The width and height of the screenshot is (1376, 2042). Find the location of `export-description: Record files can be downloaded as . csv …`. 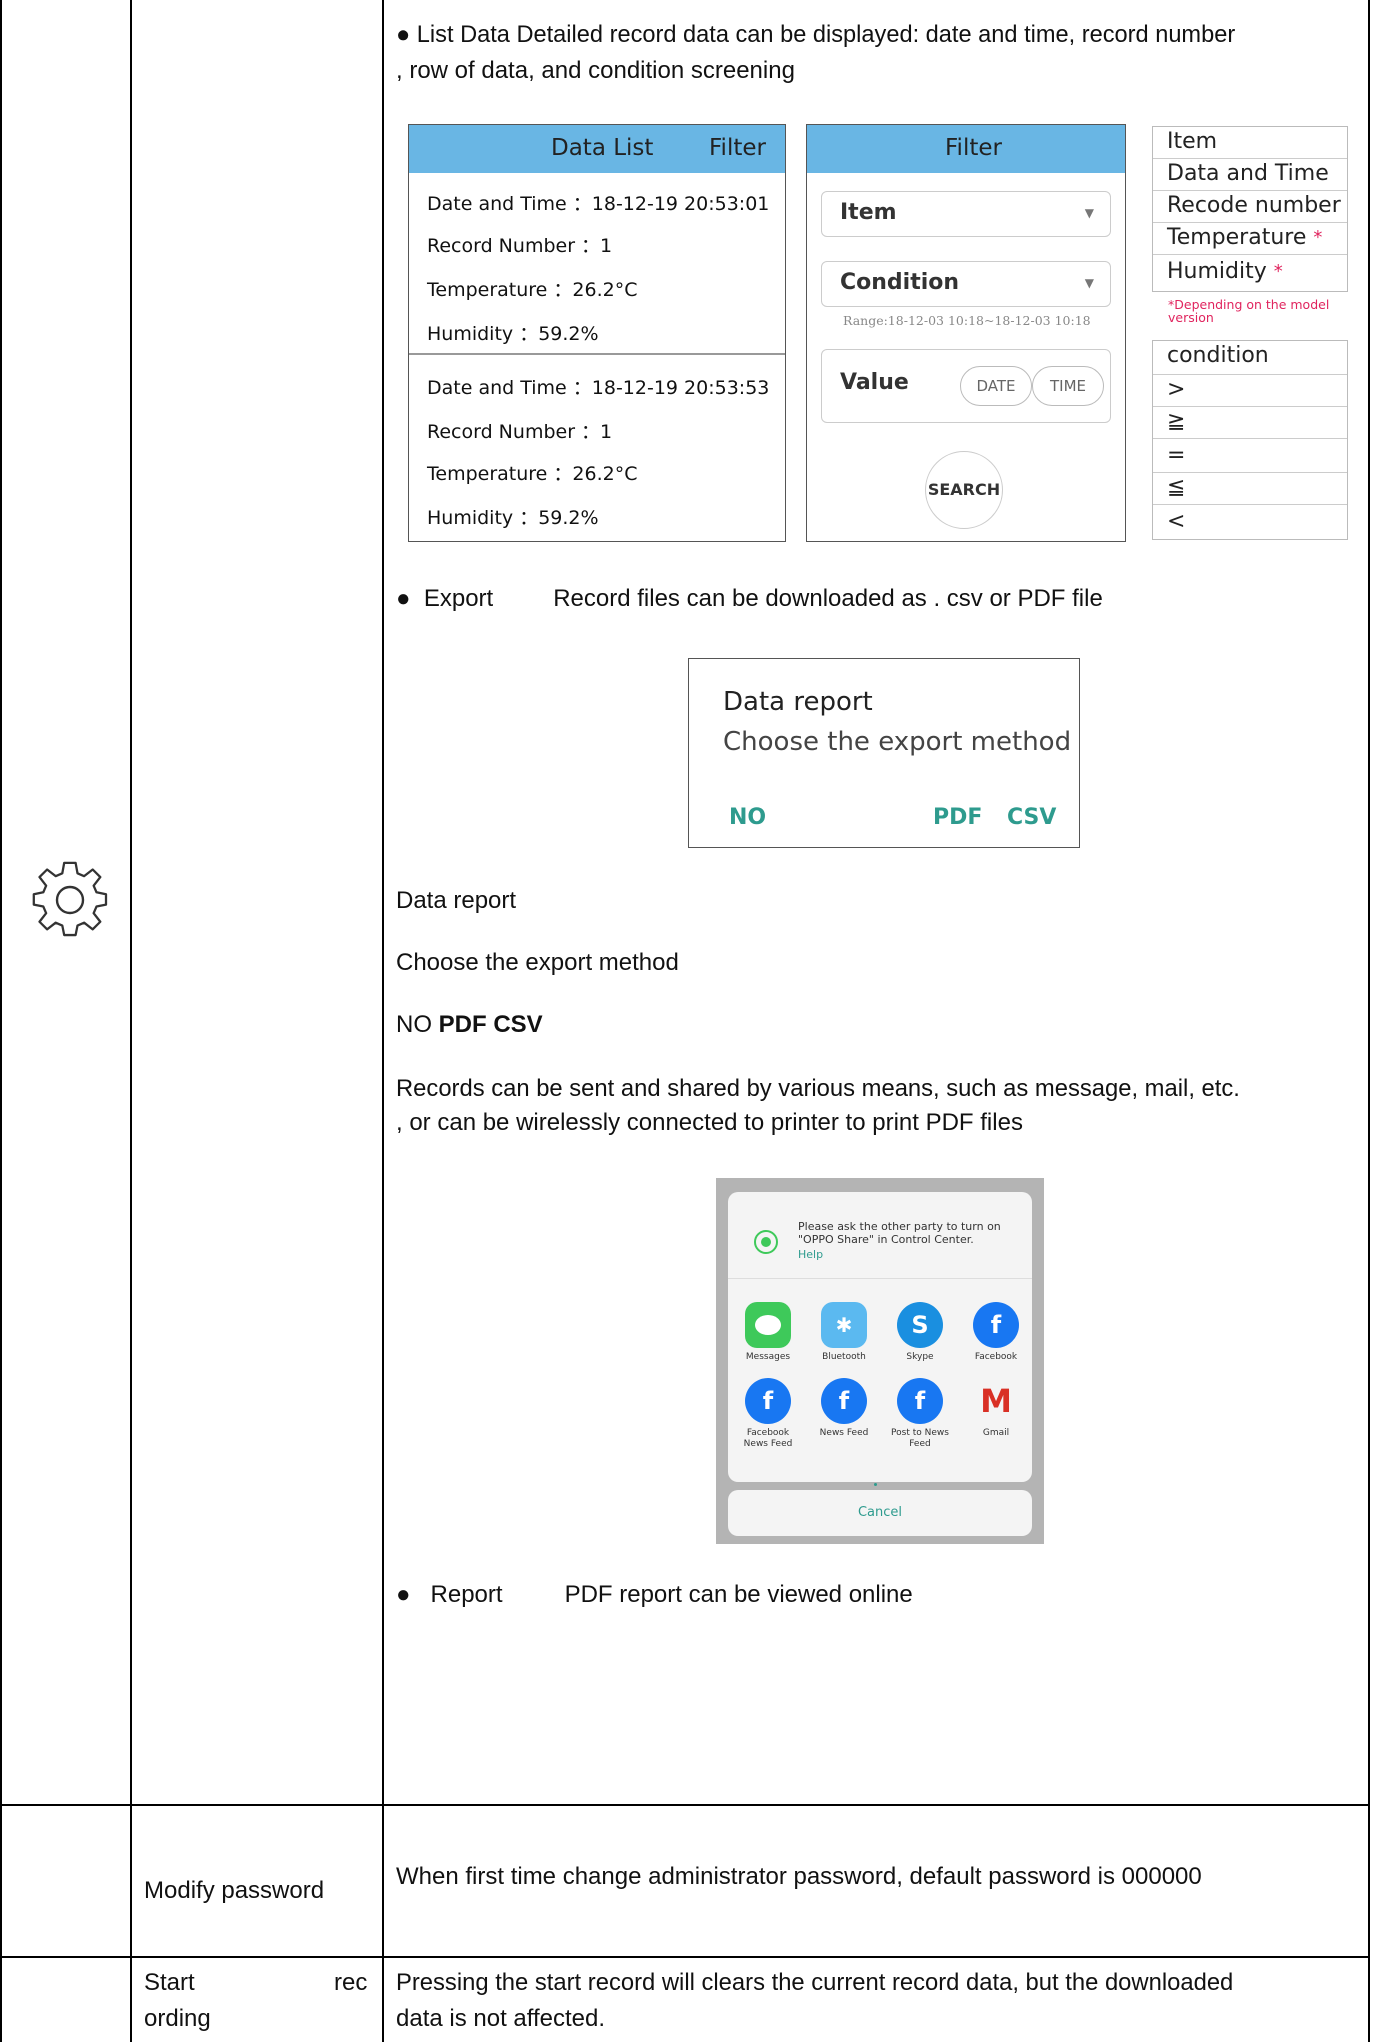

export-description: Record files can be downloaded as . csv … is located at coordinates (828, 598).